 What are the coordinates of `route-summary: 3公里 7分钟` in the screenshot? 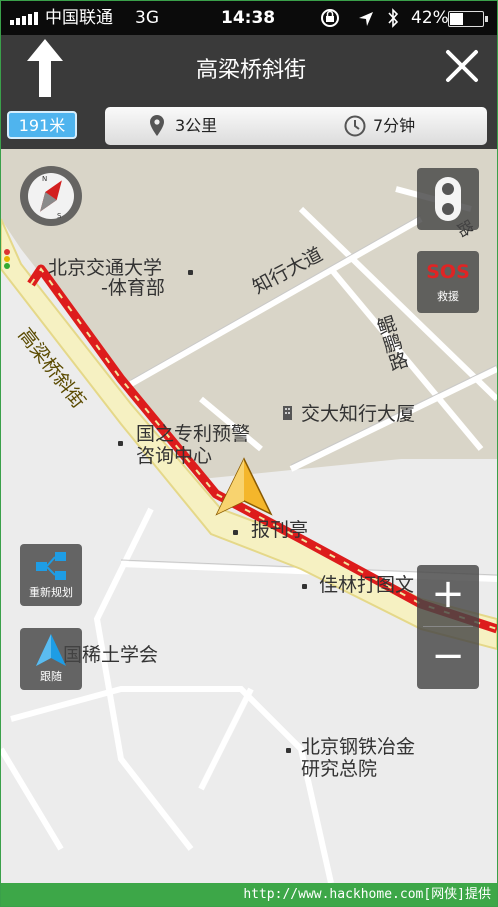 It's located at (296, 126).